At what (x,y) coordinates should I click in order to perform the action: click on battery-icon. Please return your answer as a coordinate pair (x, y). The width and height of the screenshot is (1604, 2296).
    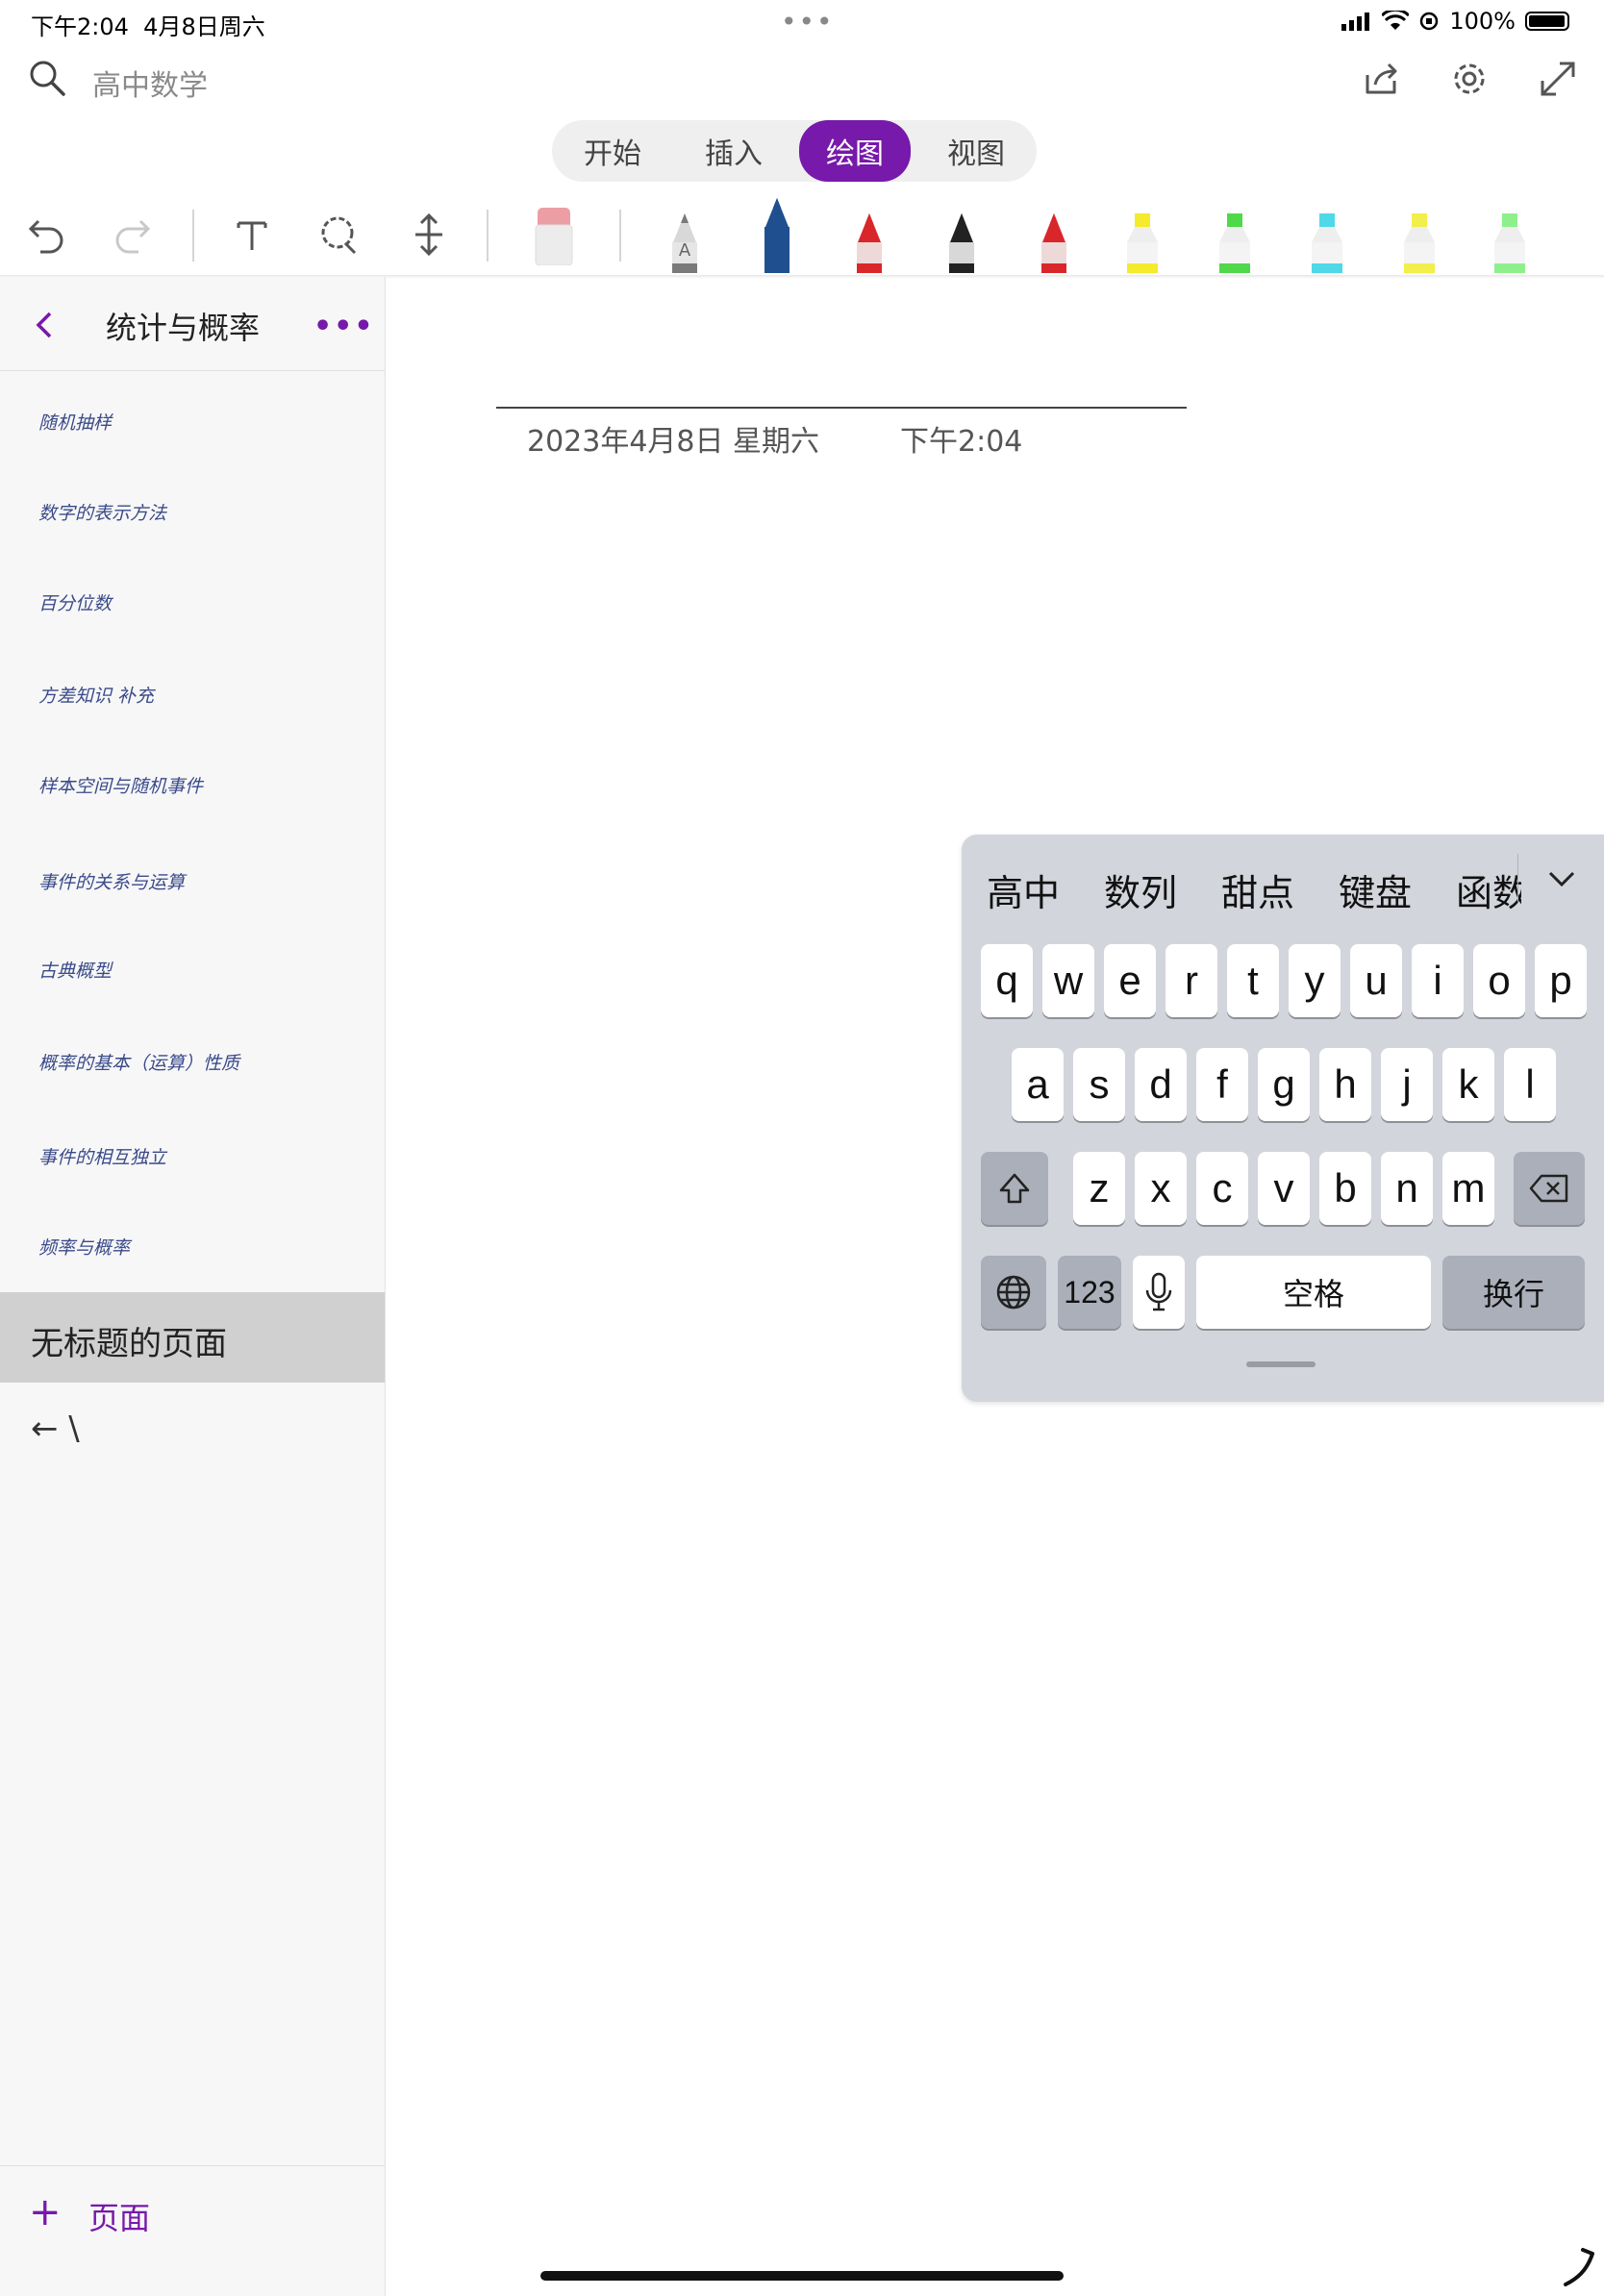
    Looking at the image, I should click on (1547, 21).